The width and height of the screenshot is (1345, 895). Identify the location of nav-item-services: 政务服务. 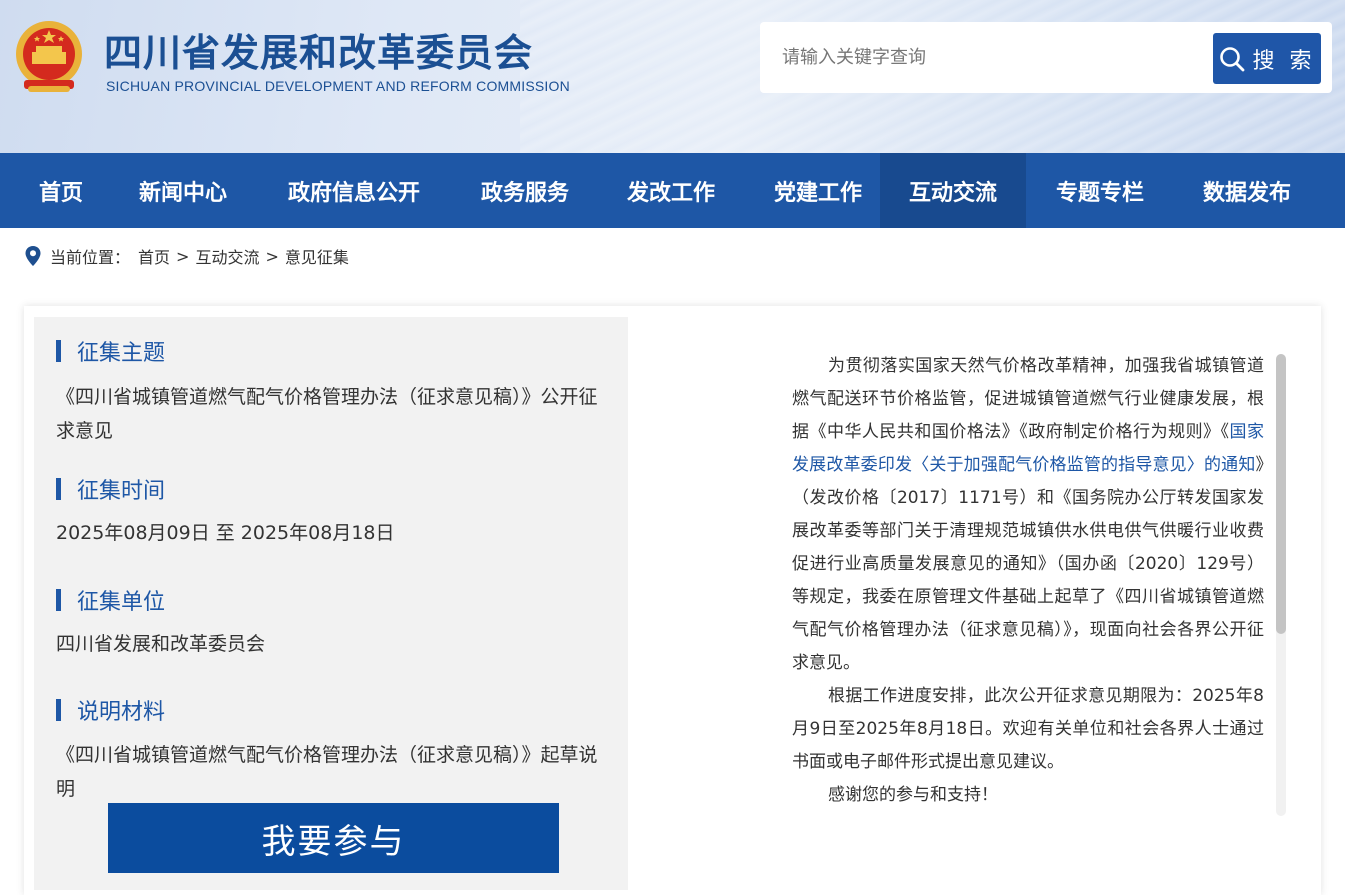
(525, 190).